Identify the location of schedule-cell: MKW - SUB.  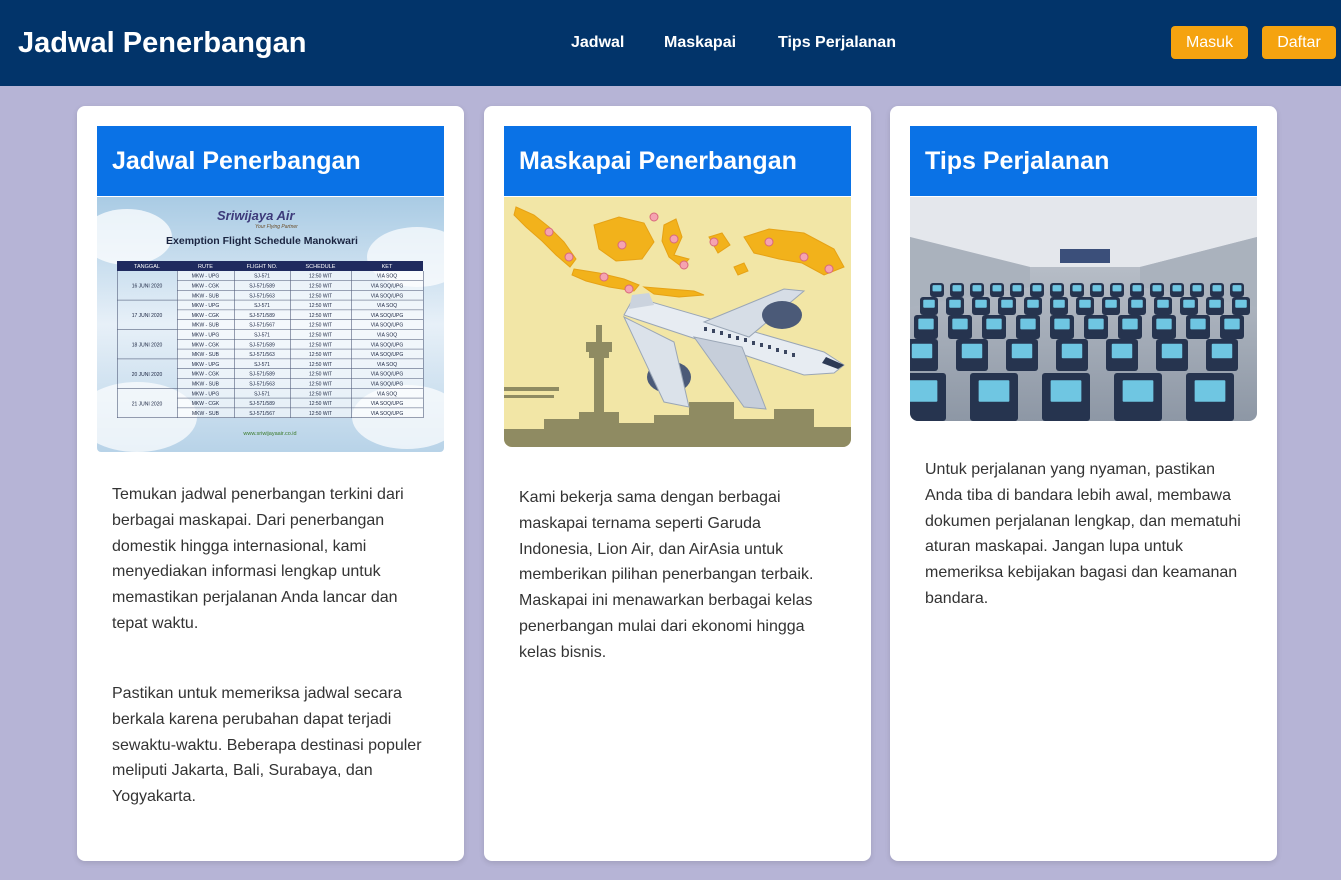
(206, 326).